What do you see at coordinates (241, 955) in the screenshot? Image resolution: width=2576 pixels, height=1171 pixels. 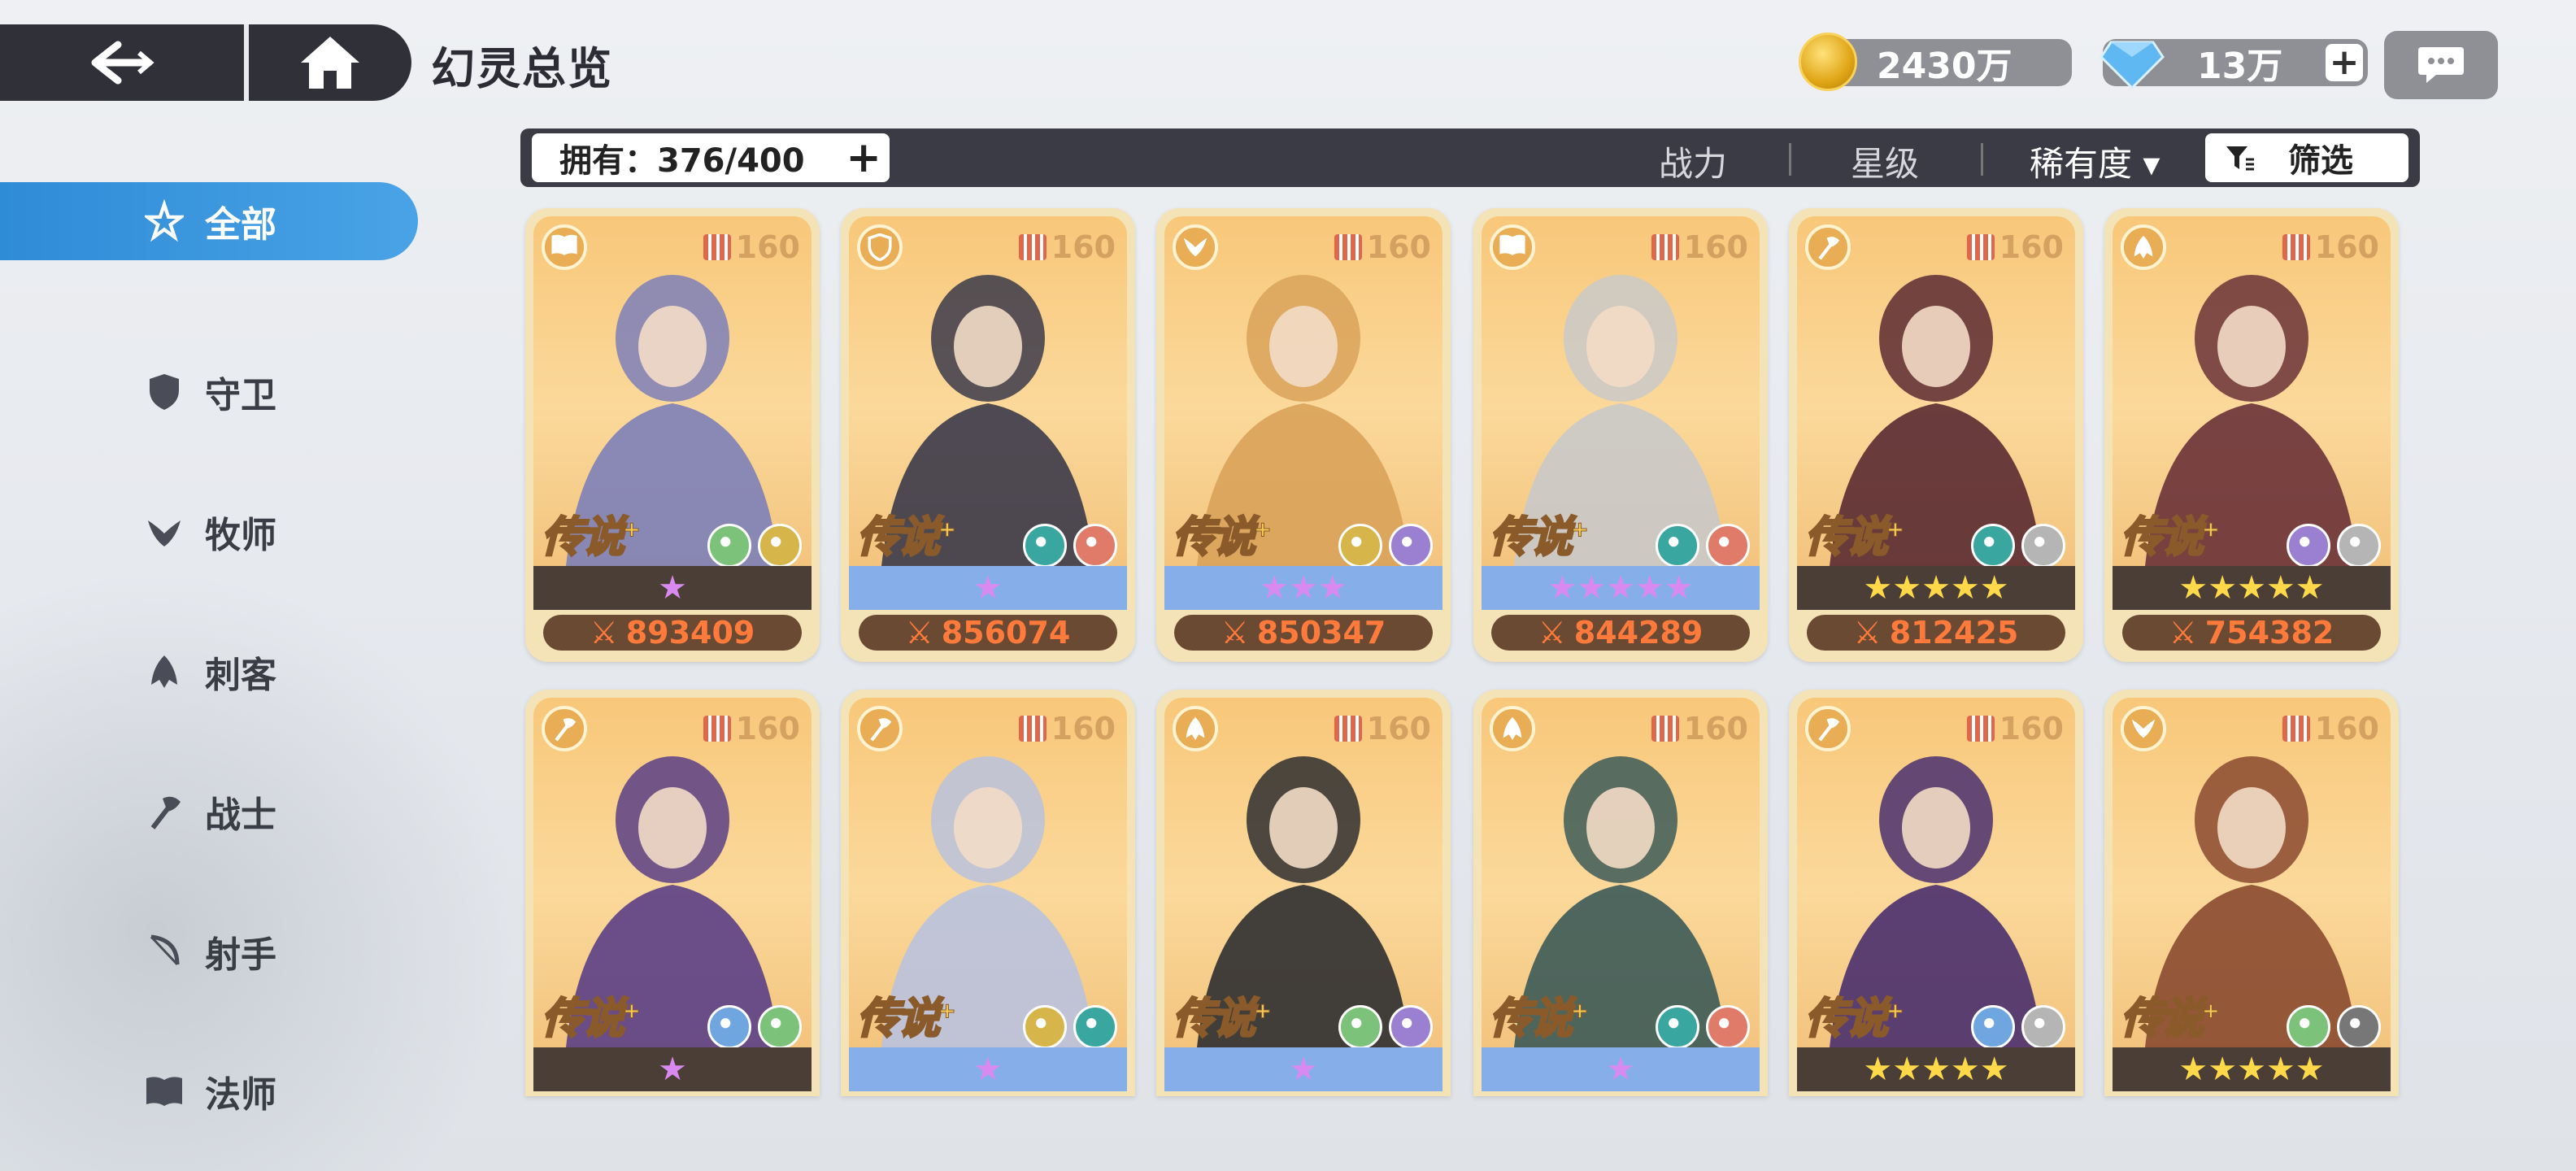 I see `sidebar-item-label: 射手` at bounding box center [241, 955].